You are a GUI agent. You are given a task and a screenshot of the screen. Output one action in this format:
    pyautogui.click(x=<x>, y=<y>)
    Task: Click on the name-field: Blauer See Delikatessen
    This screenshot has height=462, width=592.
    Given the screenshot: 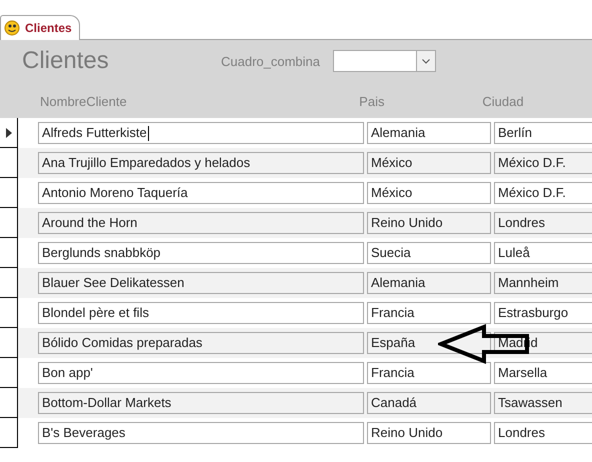 What is the action you would take?
    pyautogui.click(x=201, y=283)
    